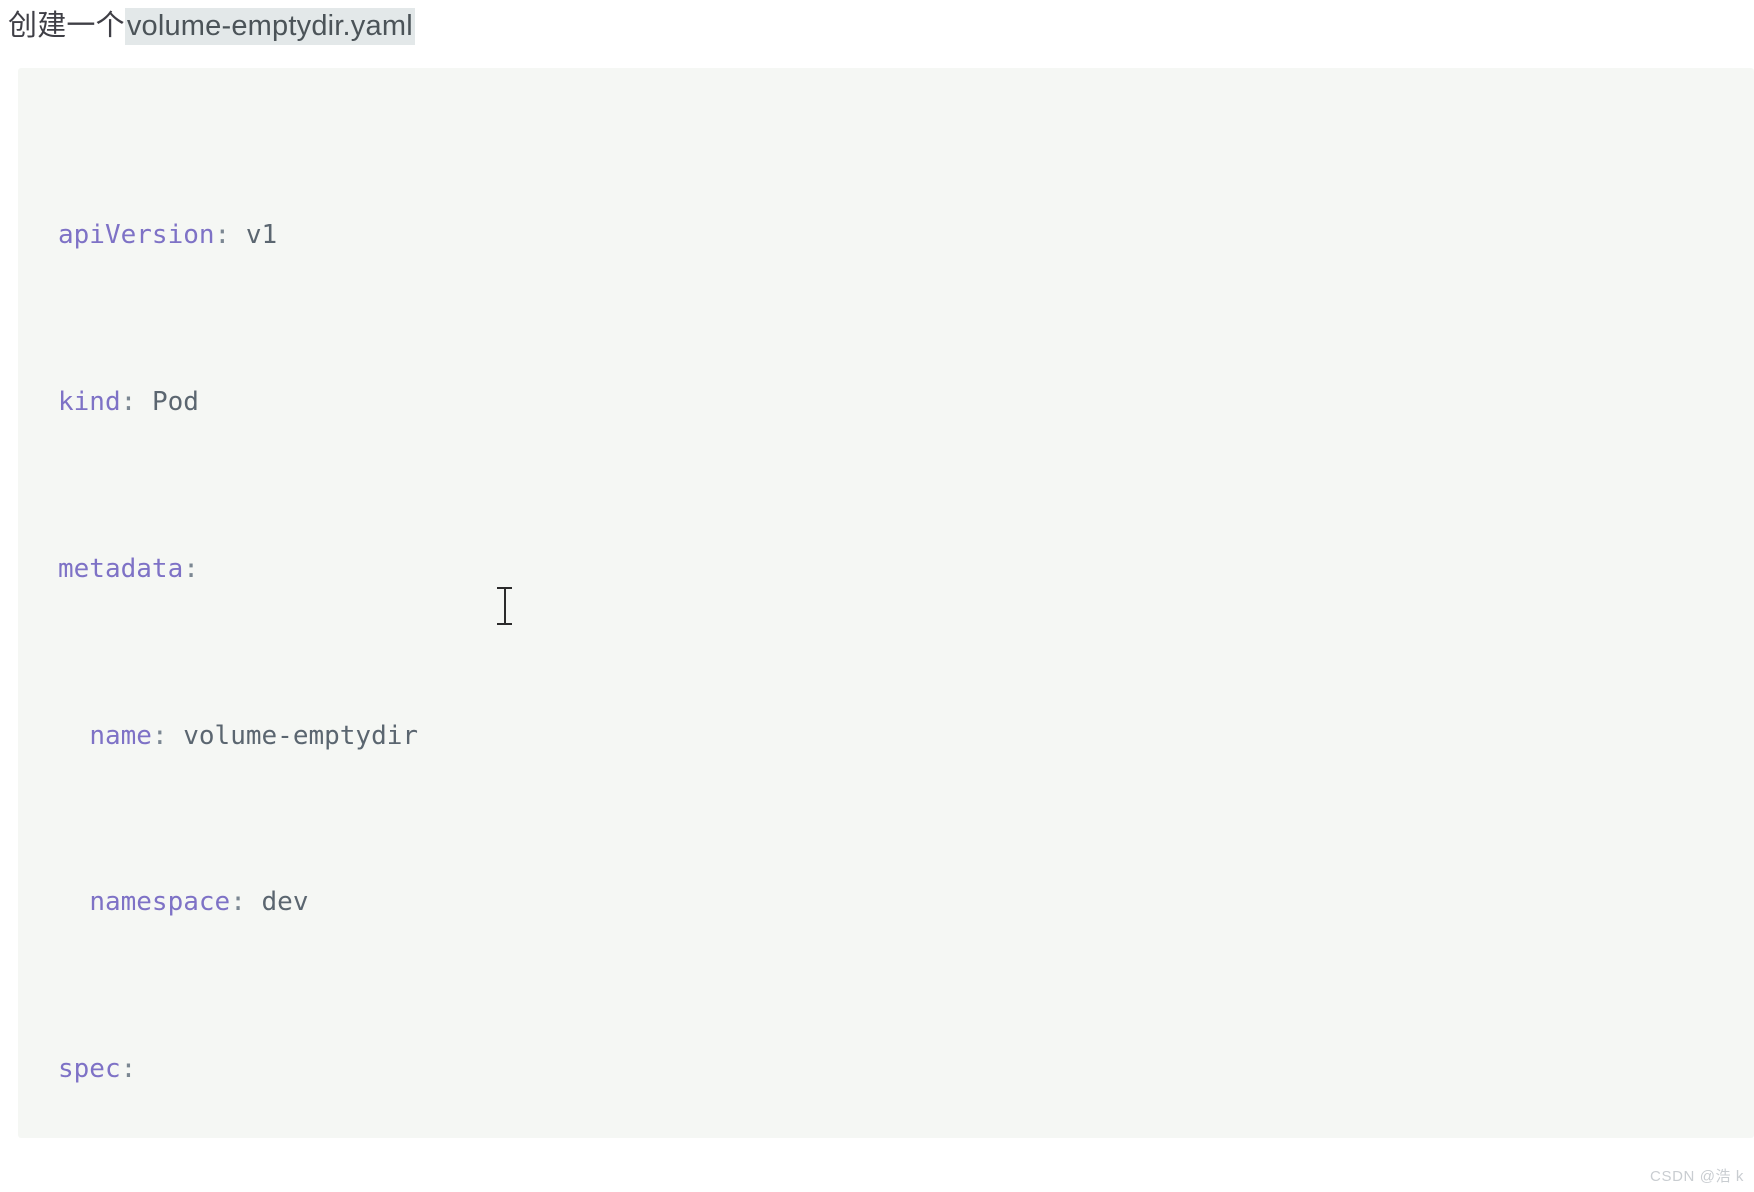 This screenshot has width=1754, height=1192. Describe the element at coordinates (175, 401) in the screenshot. I see `yaml-value: Pod` at that location.